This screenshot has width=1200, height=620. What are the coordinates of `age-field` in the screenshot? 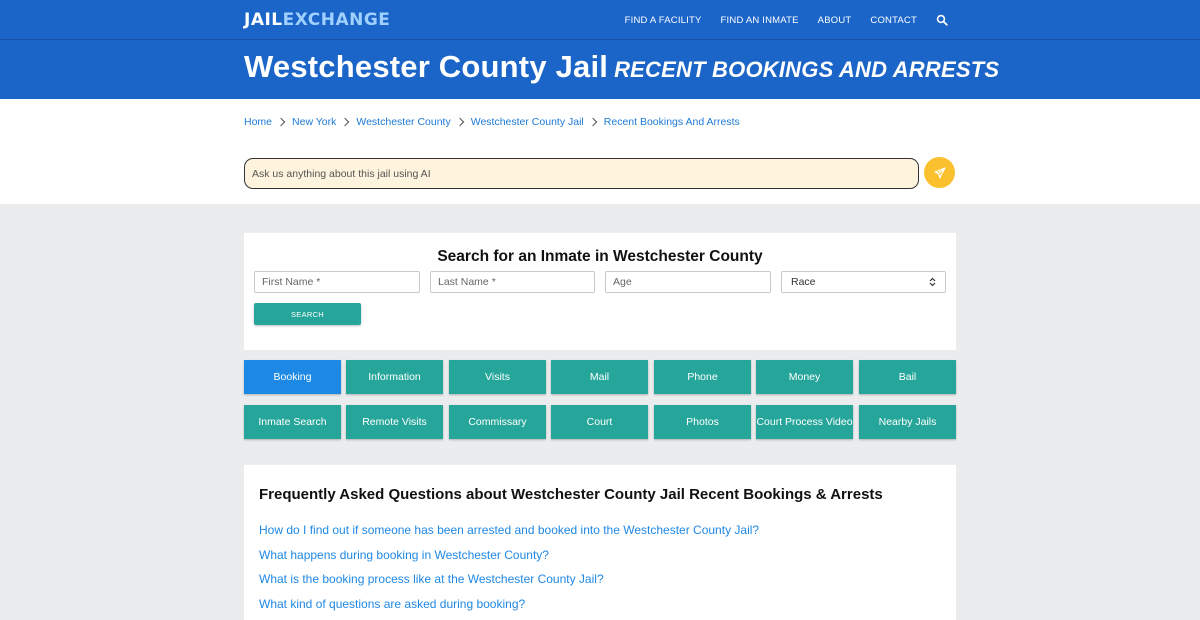 It's located at (688, 282).